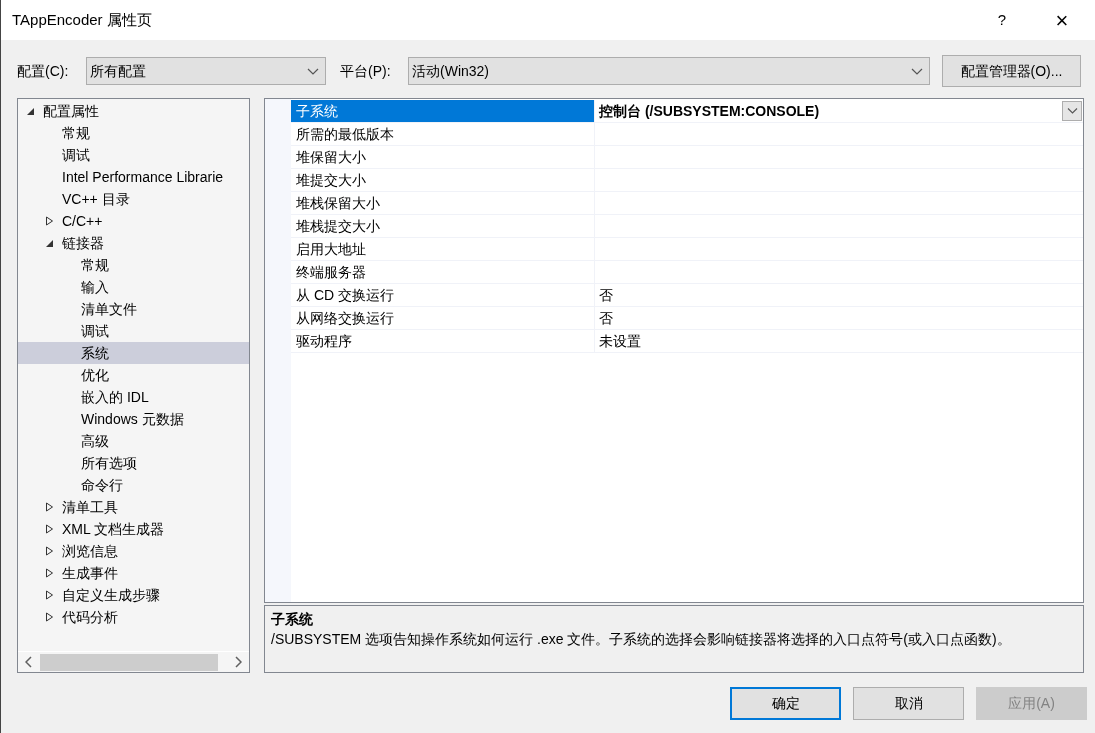  Describe the element at coordinates (133, 243) in the screenshot. I see `tree-item: 链接器` at that location.